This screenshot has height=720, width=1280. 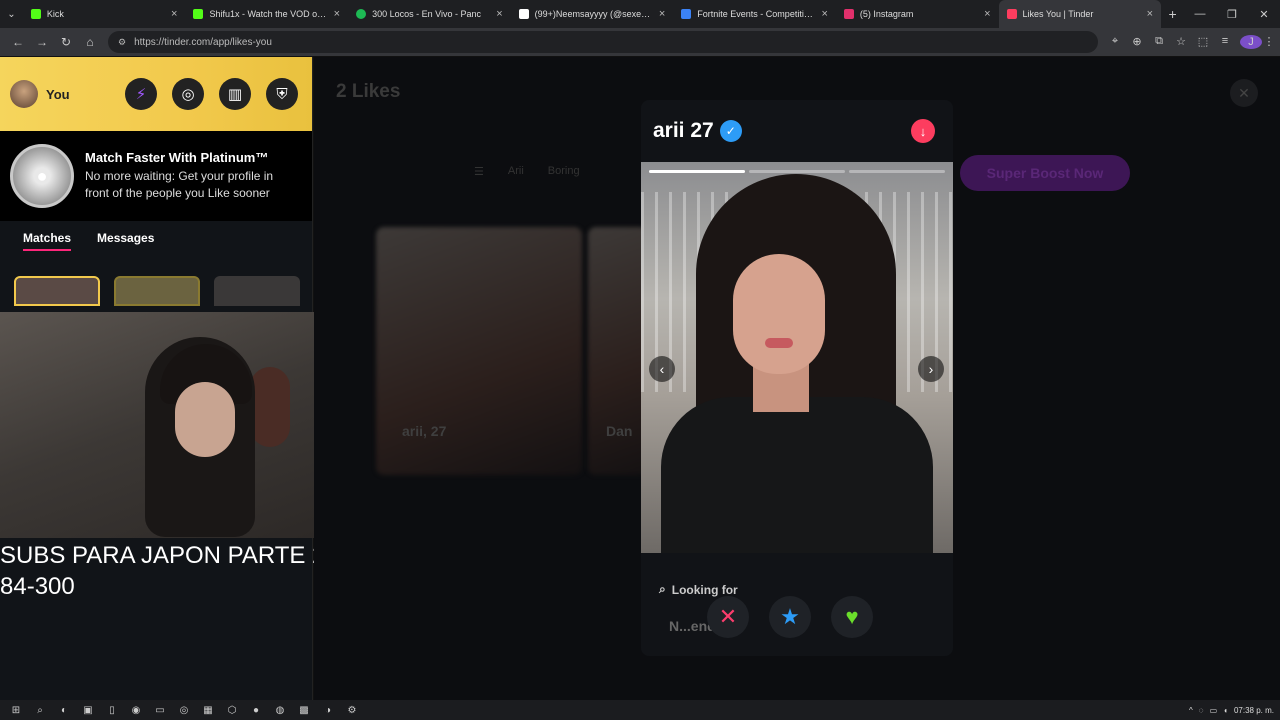 What do you see at coordinates (1191, 710) in the screenshot?
I see `tray-chevron-icon: ^` at bounding box center [1191, 710].